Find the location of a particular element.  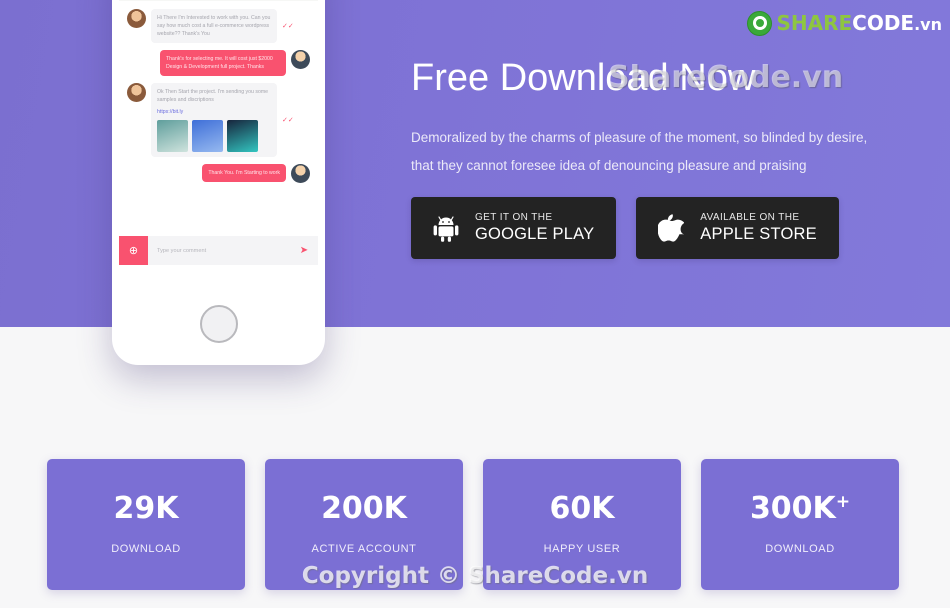

stat-value: 29K is located at coordinates (146, 508).